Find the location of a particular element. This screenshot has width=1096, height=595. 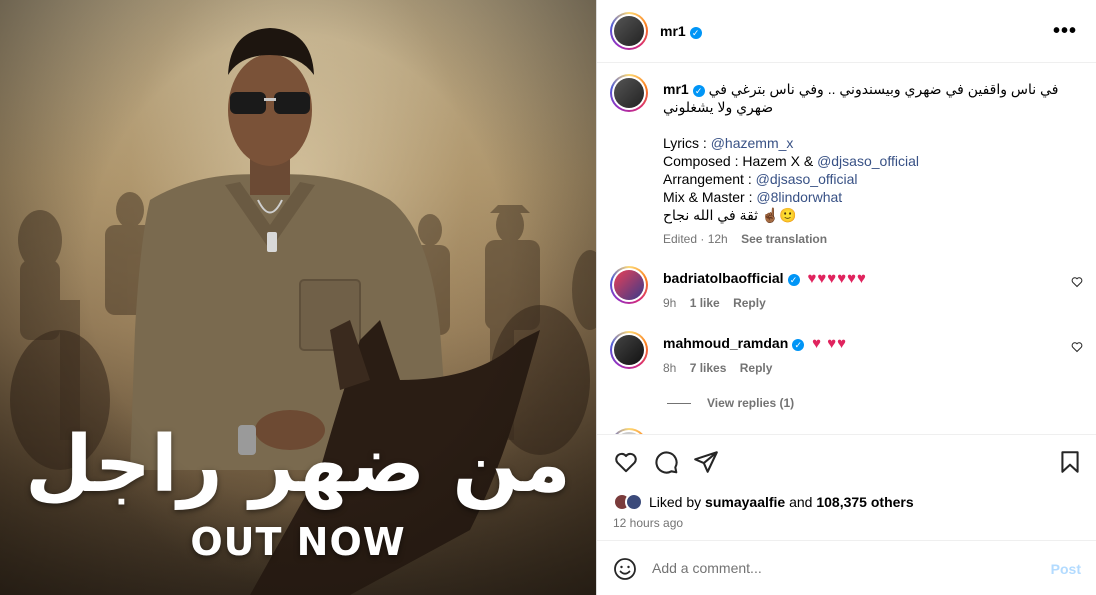

caption-mix: Mix & Master : @8lindorwhat is located at coordinates (753, 197).